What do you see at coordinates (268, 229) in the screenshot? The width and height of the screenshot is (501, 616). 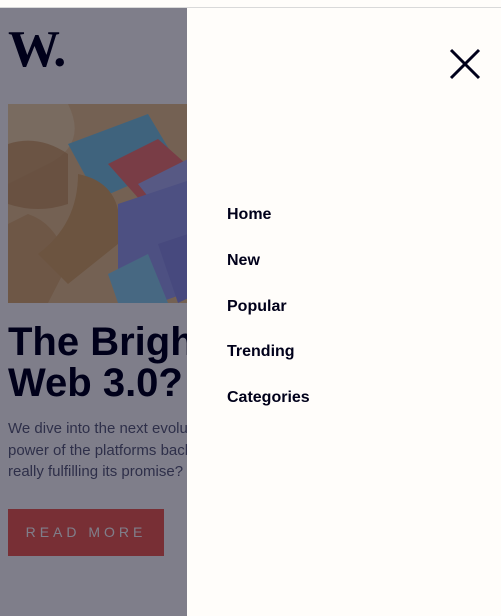 I see `menu-item: Home` at bounding box center [268, 229].